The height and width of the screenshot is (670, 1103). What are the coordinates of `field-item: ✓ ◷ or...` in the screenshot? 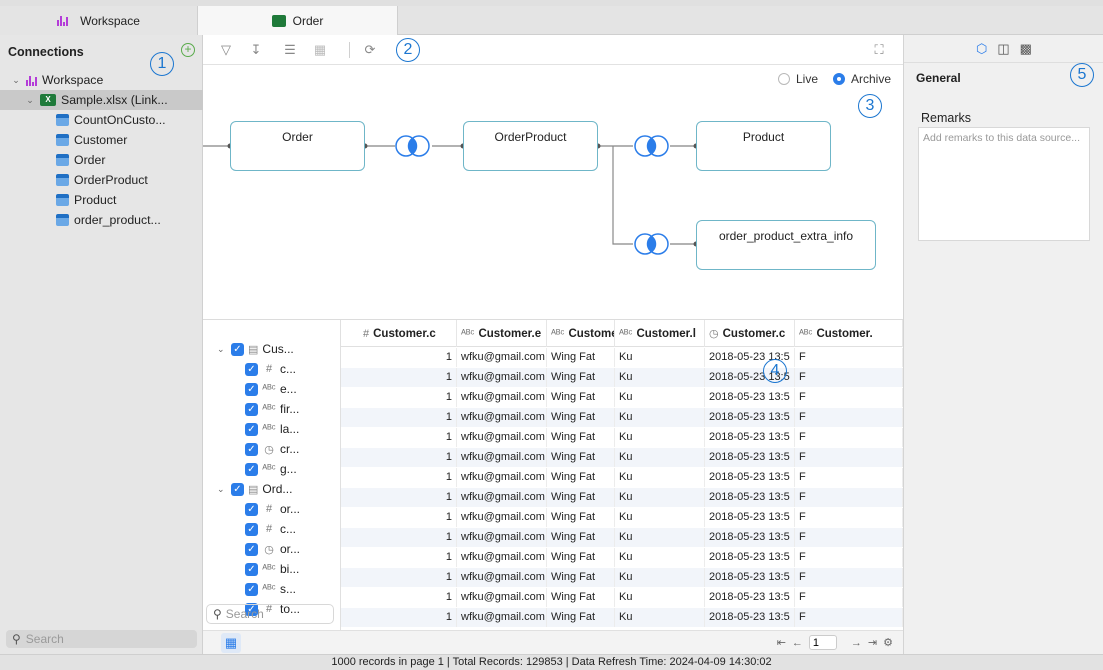 It's located at (272, 549).